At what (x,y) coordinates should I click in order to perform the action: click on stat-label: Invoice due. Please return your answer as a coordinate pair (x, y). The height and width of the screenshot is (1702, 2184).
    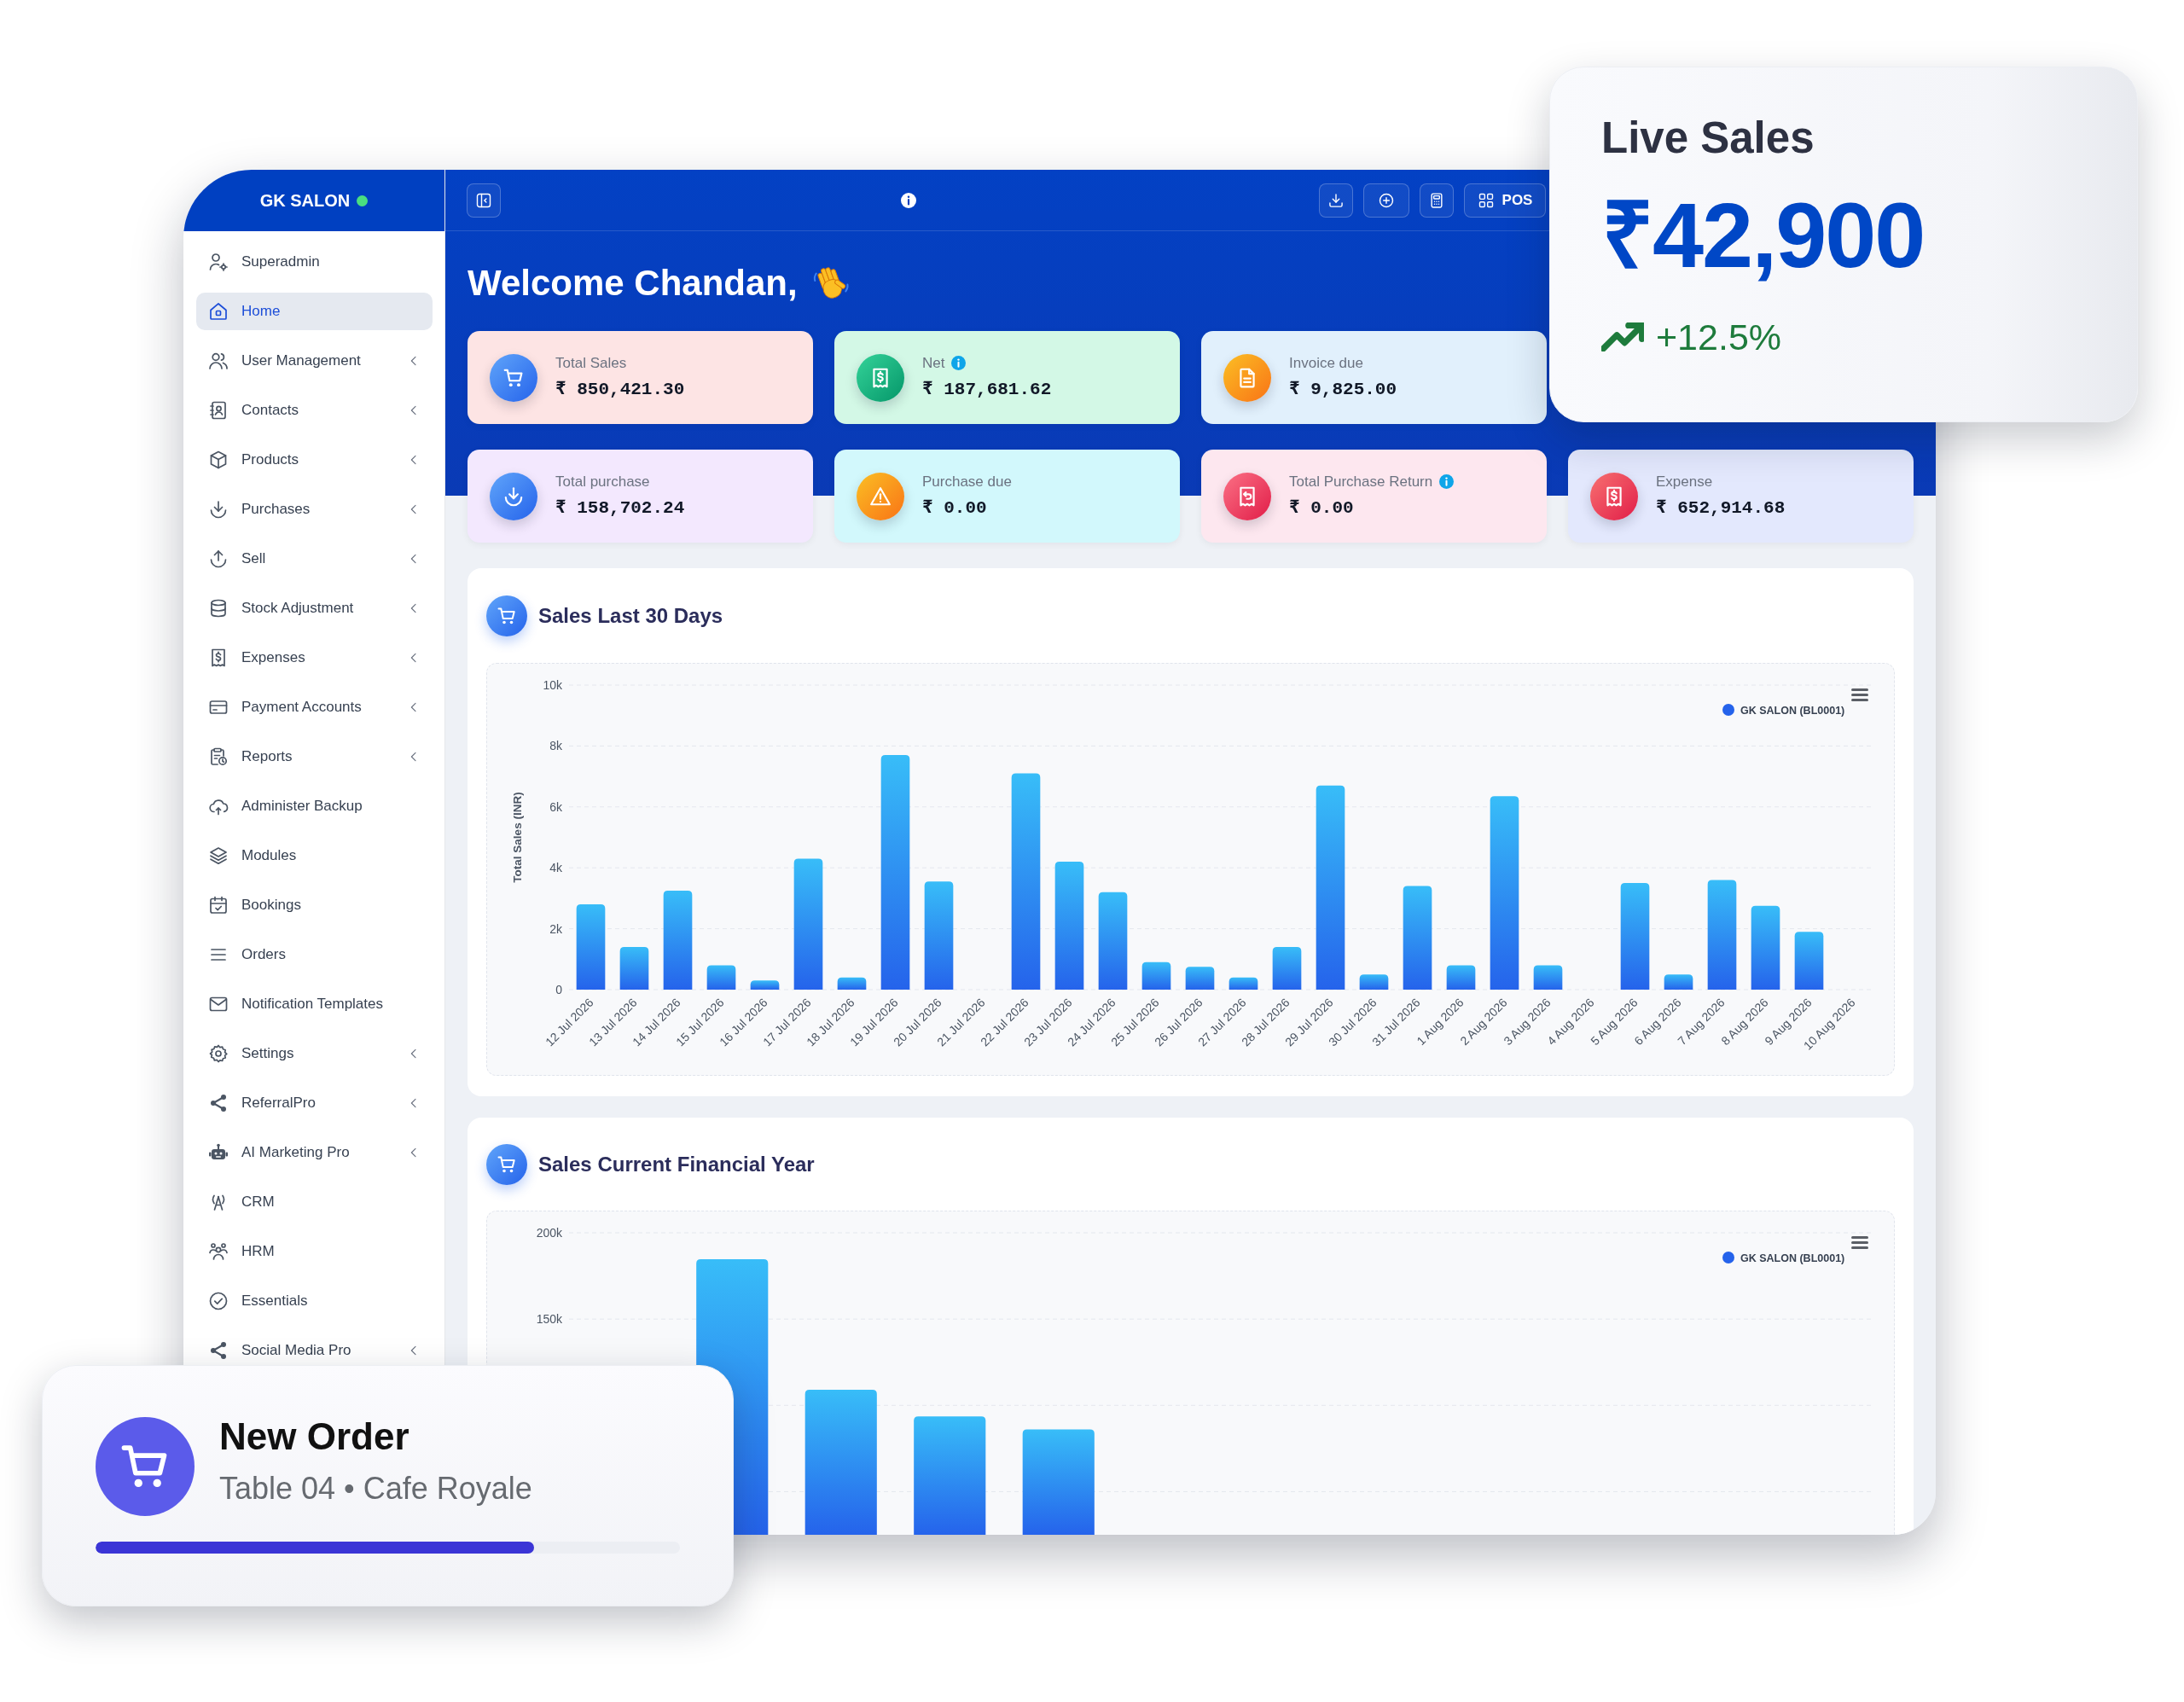
    Looking at the image, I should click on (1326, 363).